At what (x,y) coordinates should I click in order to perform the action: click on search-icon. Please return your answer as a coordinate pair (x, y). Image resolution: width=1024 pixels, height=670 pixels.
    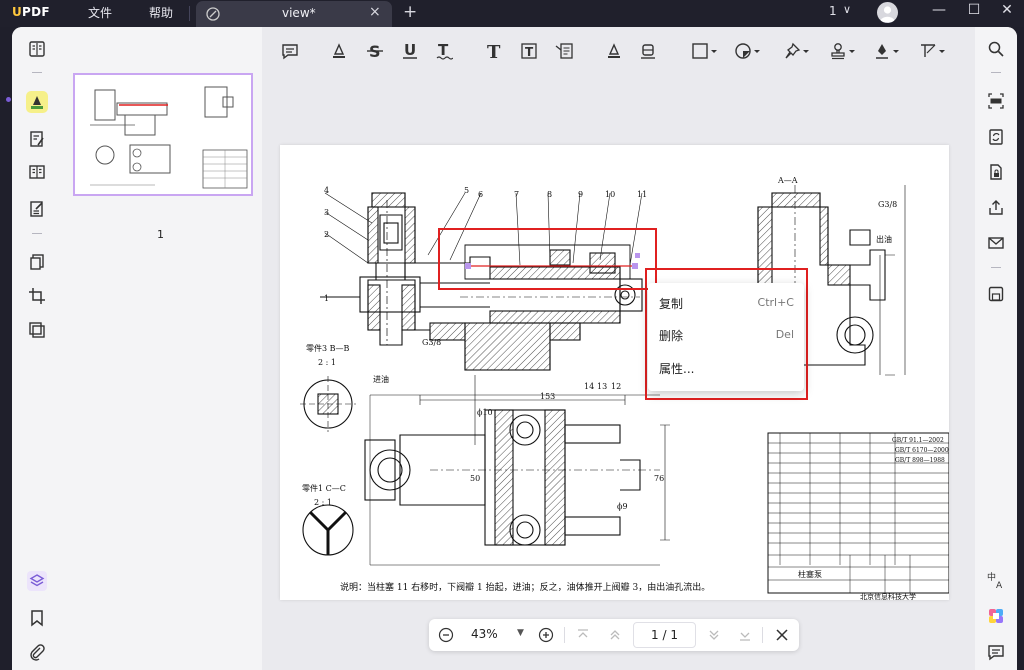
    Looking at the image, I should click on (996, 49).